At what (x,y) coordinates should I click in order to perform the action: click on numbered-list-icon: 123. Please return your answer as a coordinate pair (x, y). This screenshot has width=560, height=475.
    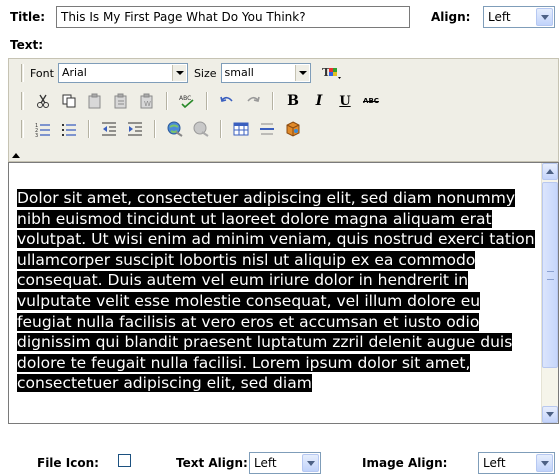
    Looking at the image, I should click on (43, 129).